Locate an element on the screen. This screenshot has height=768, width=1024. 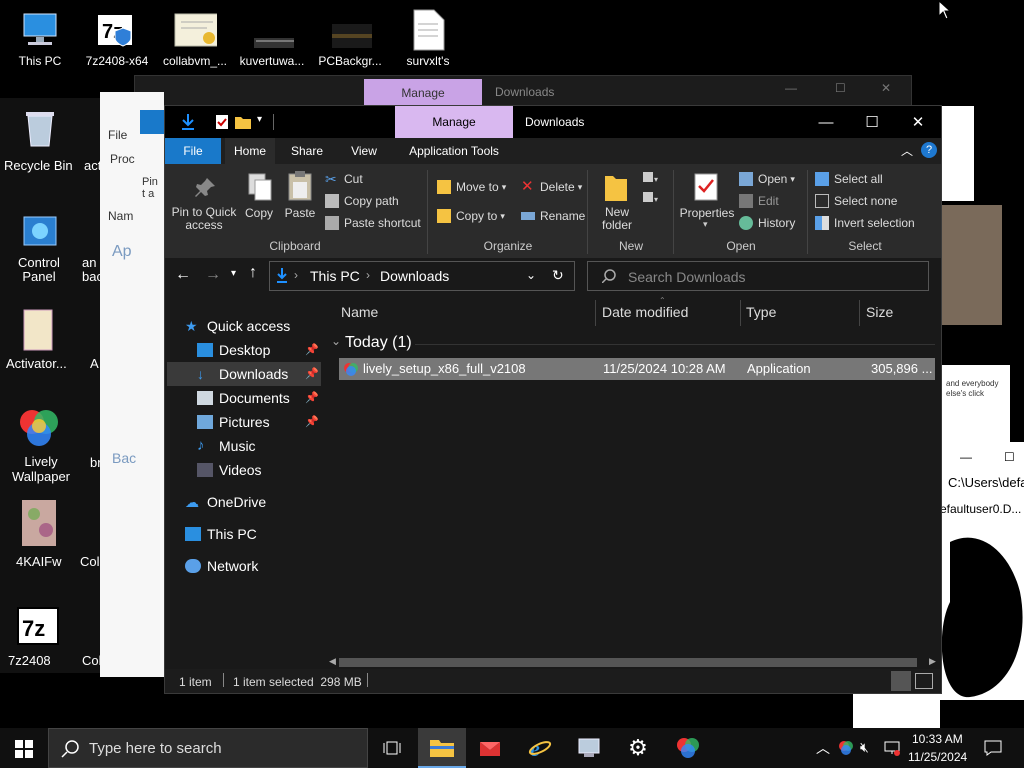
delete-button: ✕ Delete ▾ is located at coordinates (551, 187).